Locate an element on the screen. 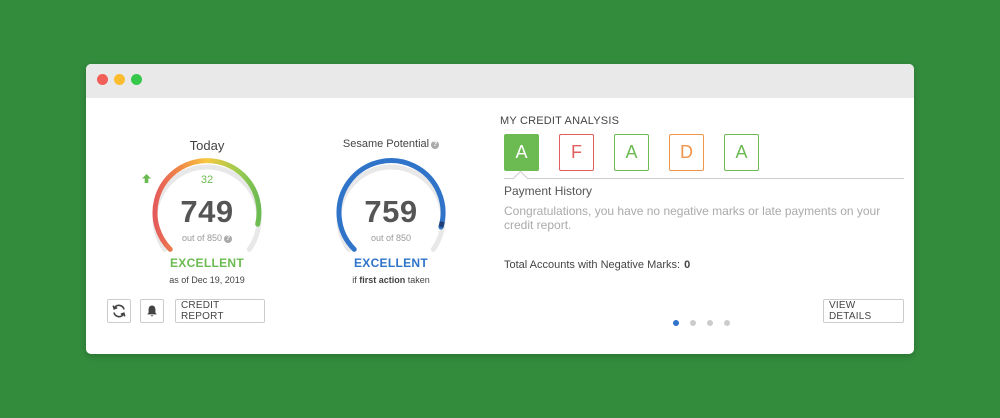 This screenshot has height=418, width=1000. negative-marks-label: Total Accounts with Negative Marks: is located at coordinates (592, 265).